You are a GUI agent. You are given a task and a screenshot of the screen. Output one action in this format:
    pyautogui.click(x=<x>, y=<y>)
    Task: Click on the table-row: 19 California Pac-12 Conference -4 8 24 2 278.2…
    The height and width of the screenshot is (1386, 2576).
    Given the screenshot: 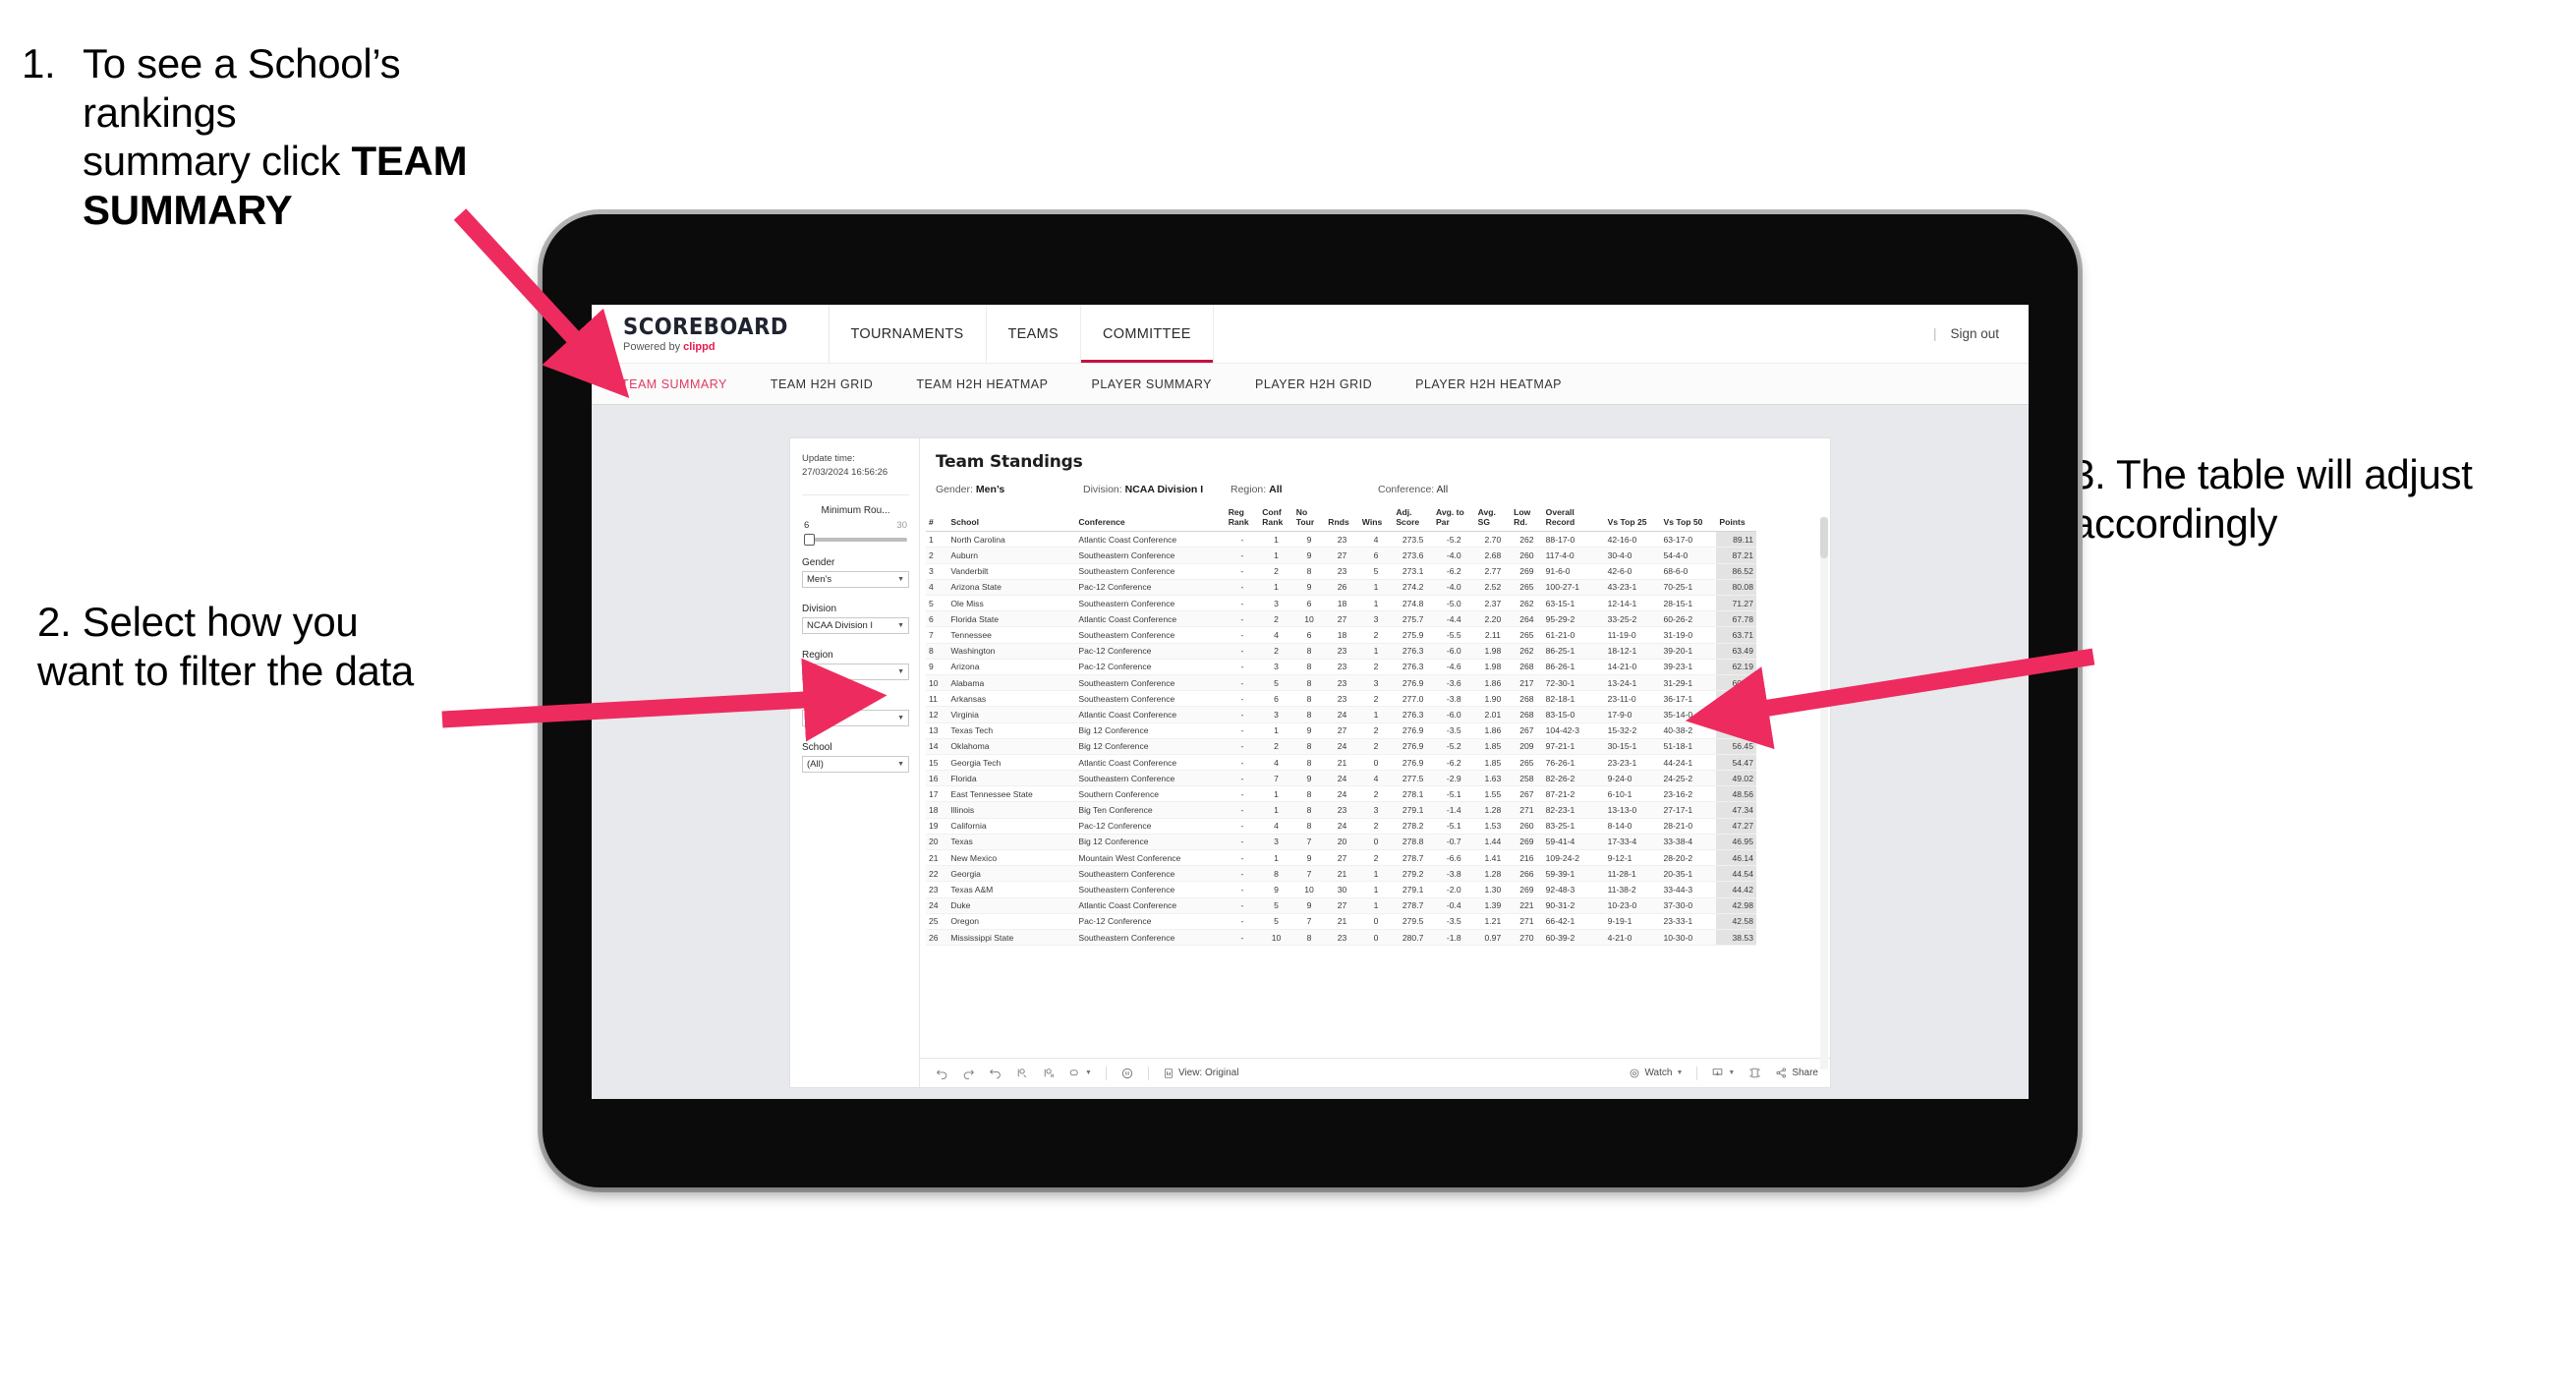 What is the action you would take?
    pyautogui.click(x=1341, y=826)
    